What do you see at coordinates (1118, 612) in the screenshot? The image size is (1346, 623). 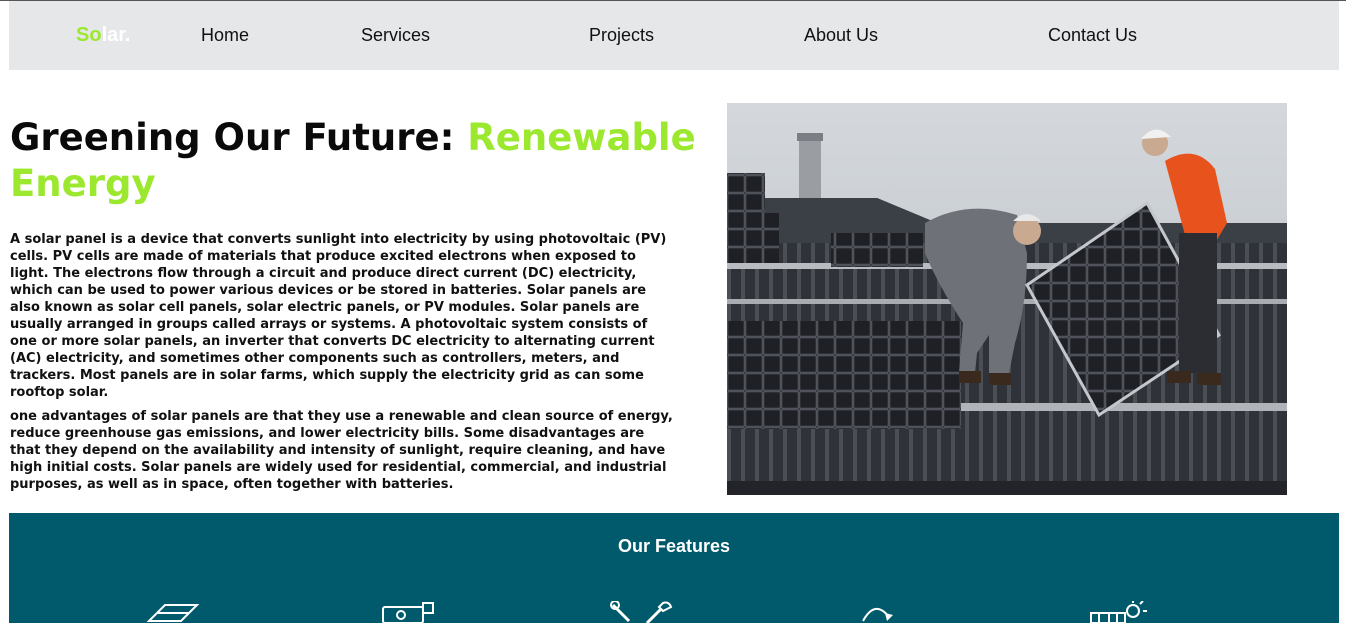 I see `rooftop-solar-icon` at bounding box center [1118, 612].